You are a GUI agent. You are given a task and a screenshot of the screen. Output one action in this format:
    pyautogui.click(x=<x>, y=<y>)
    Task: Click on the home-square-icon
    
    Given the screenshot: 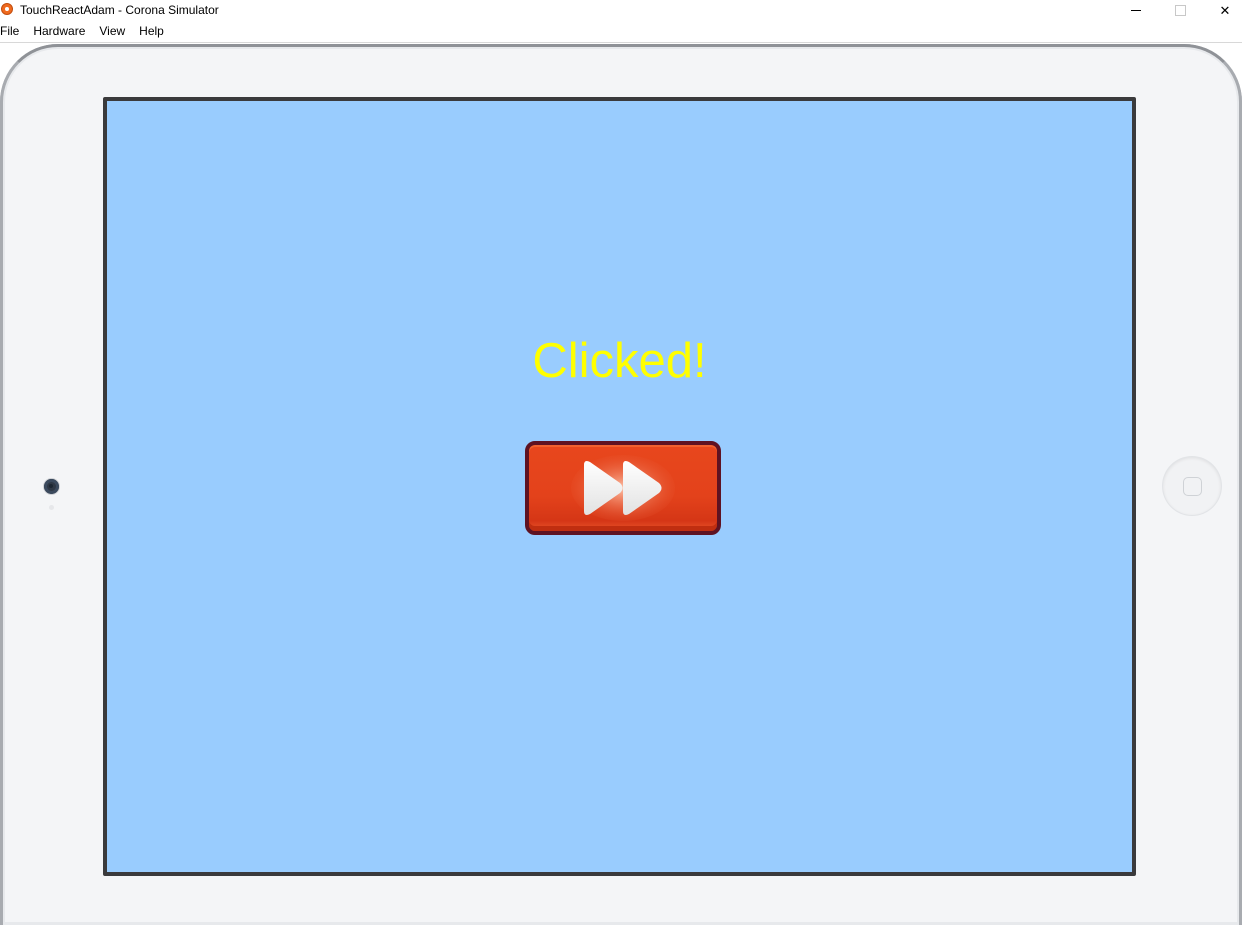 What is the action you would take?
    pyautogui.click(x=1192, y=486)
    